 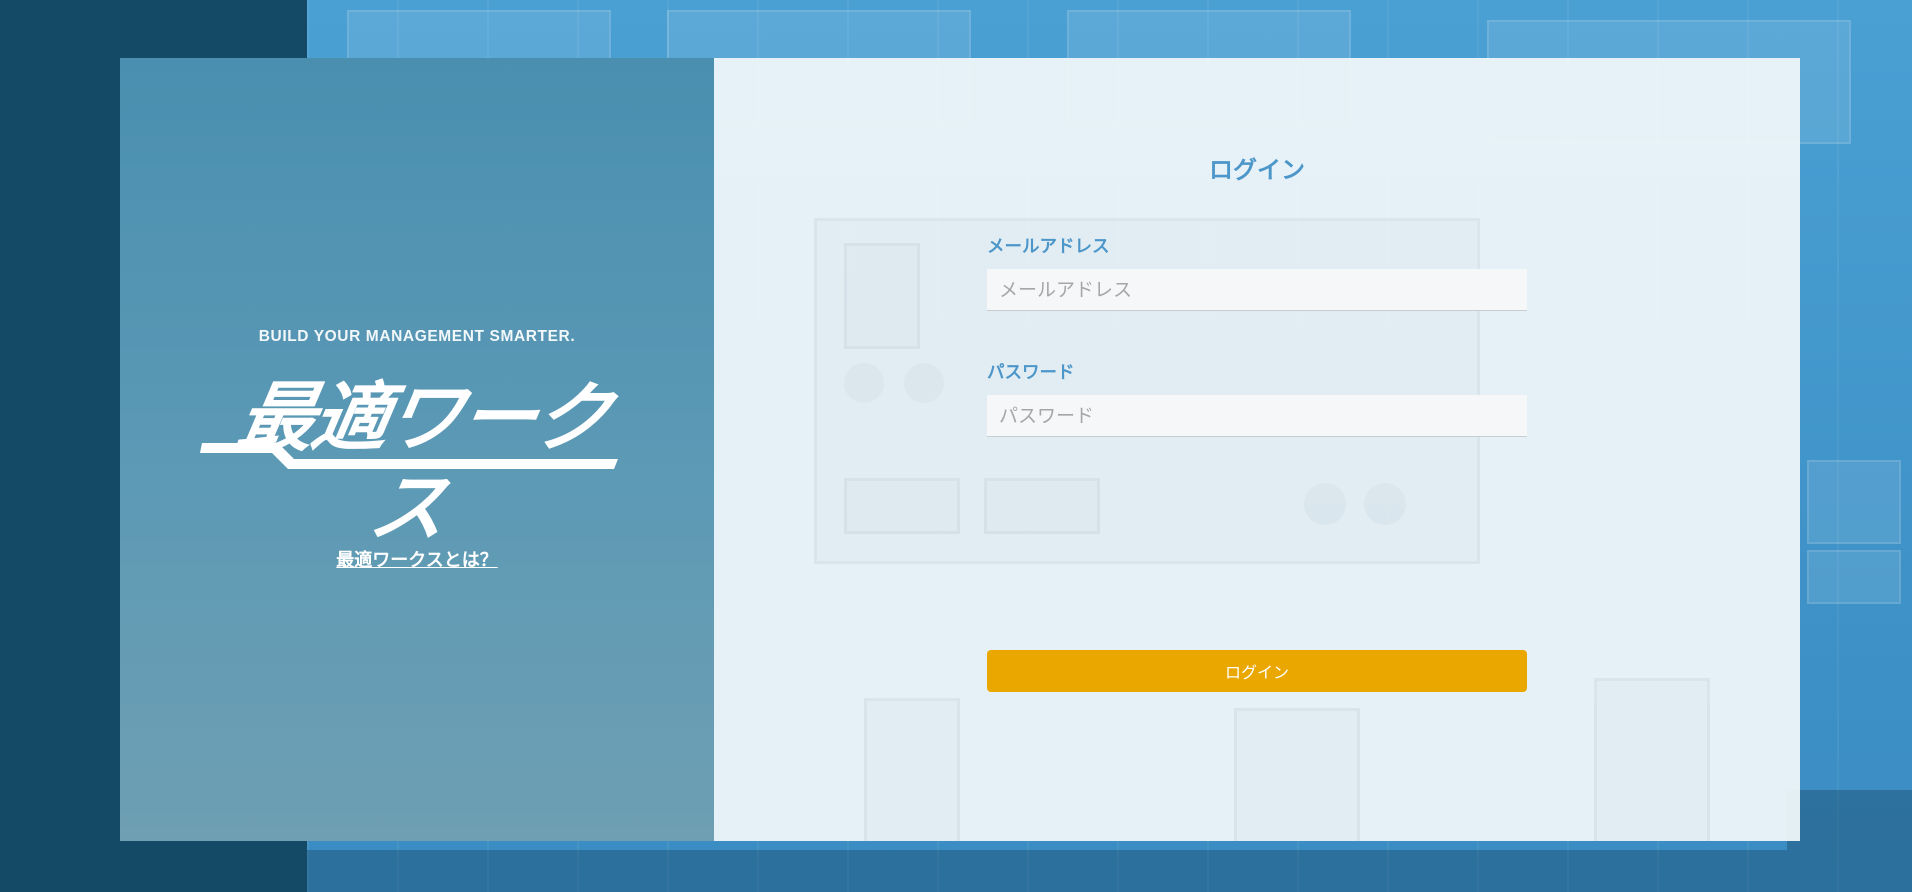 I want to click on brand-logo: 最適ワークス, so click(x=416, y=462).